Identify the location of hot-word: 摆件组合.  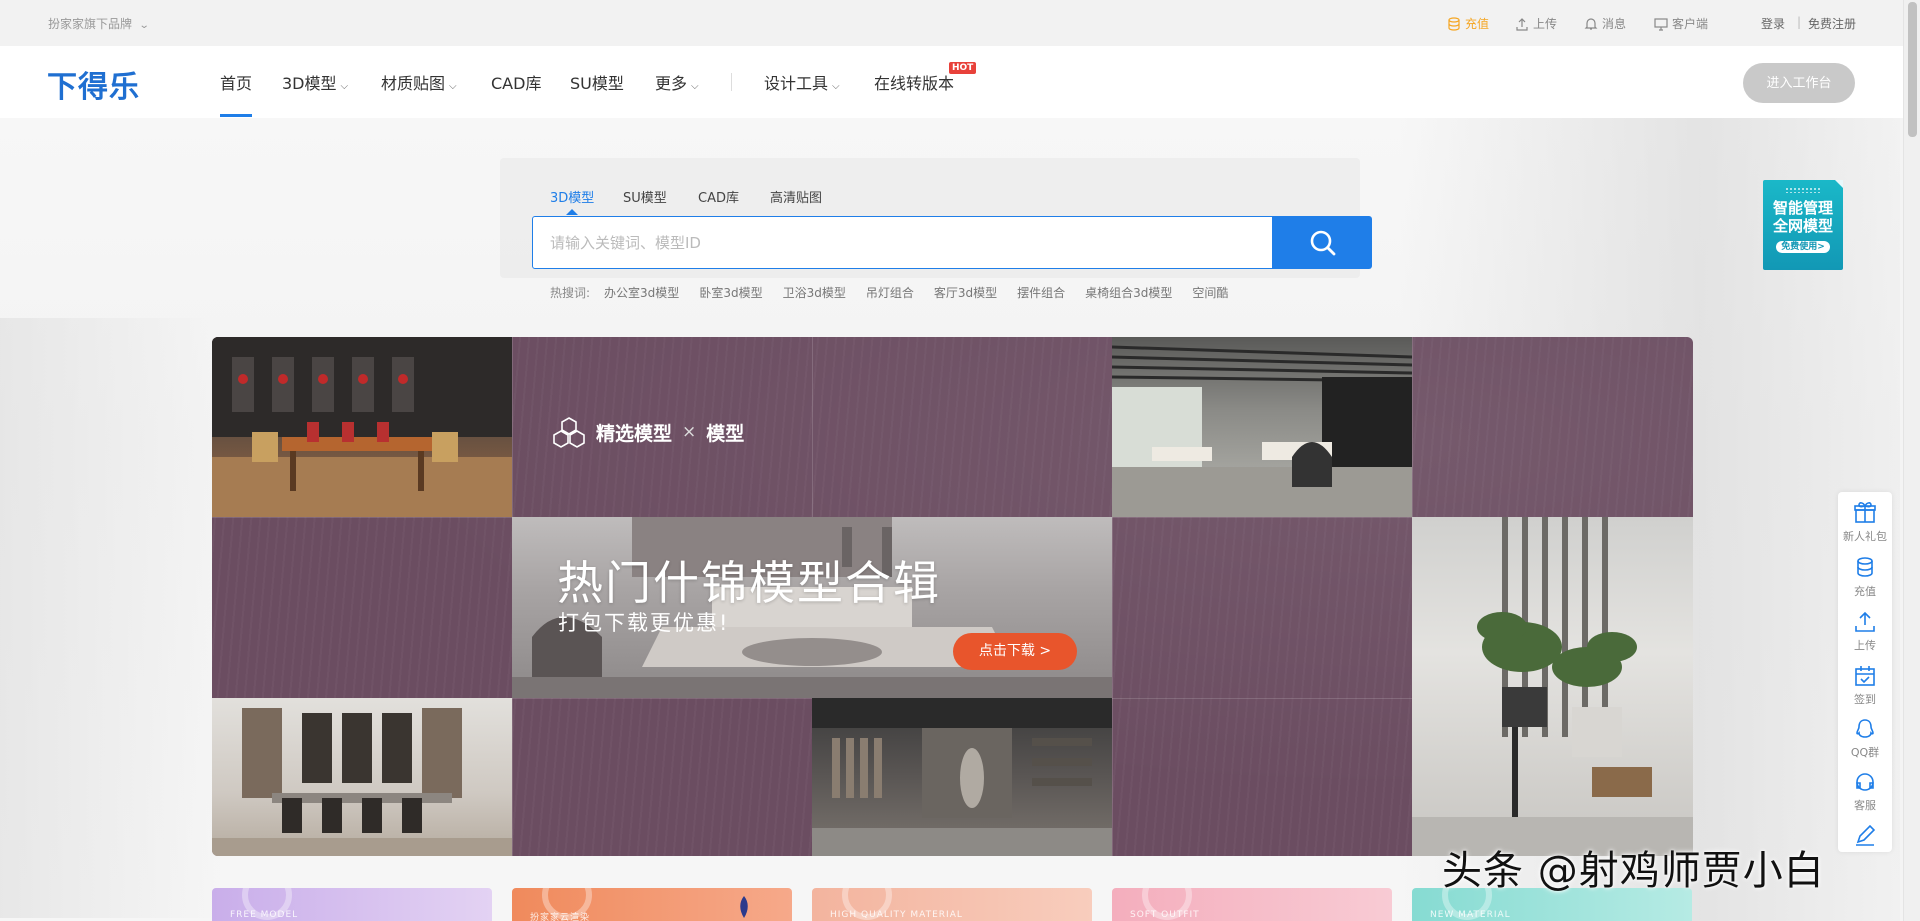
(1041, 292).